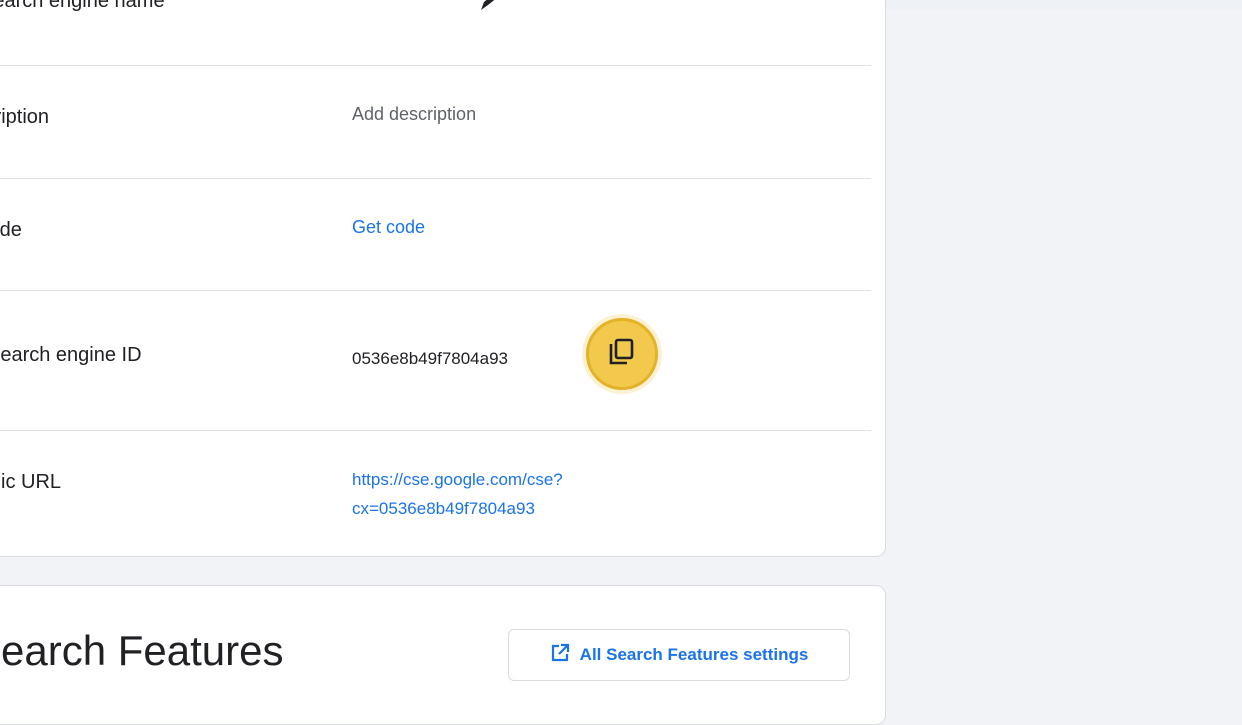 The image size is (1242, 725). I want to click on search-features-title: Search Features, so click(142, 650).